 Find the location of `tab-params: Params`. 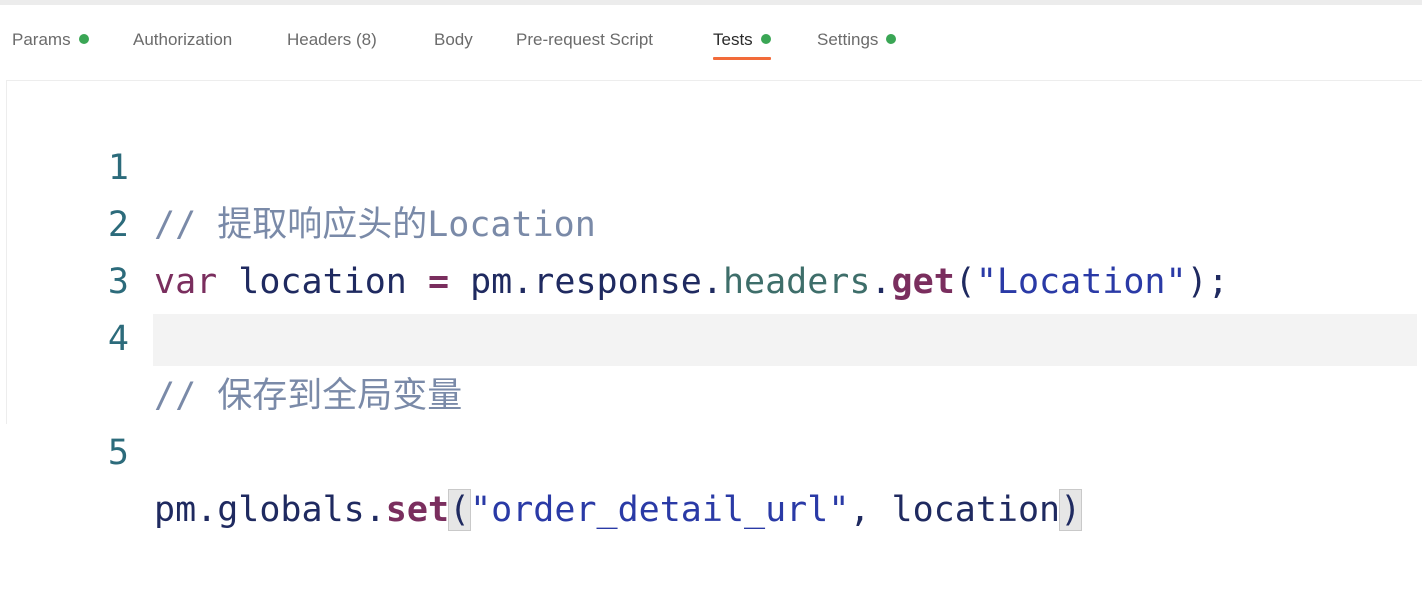

tab-params: Params is located at coordinates (50, 45).